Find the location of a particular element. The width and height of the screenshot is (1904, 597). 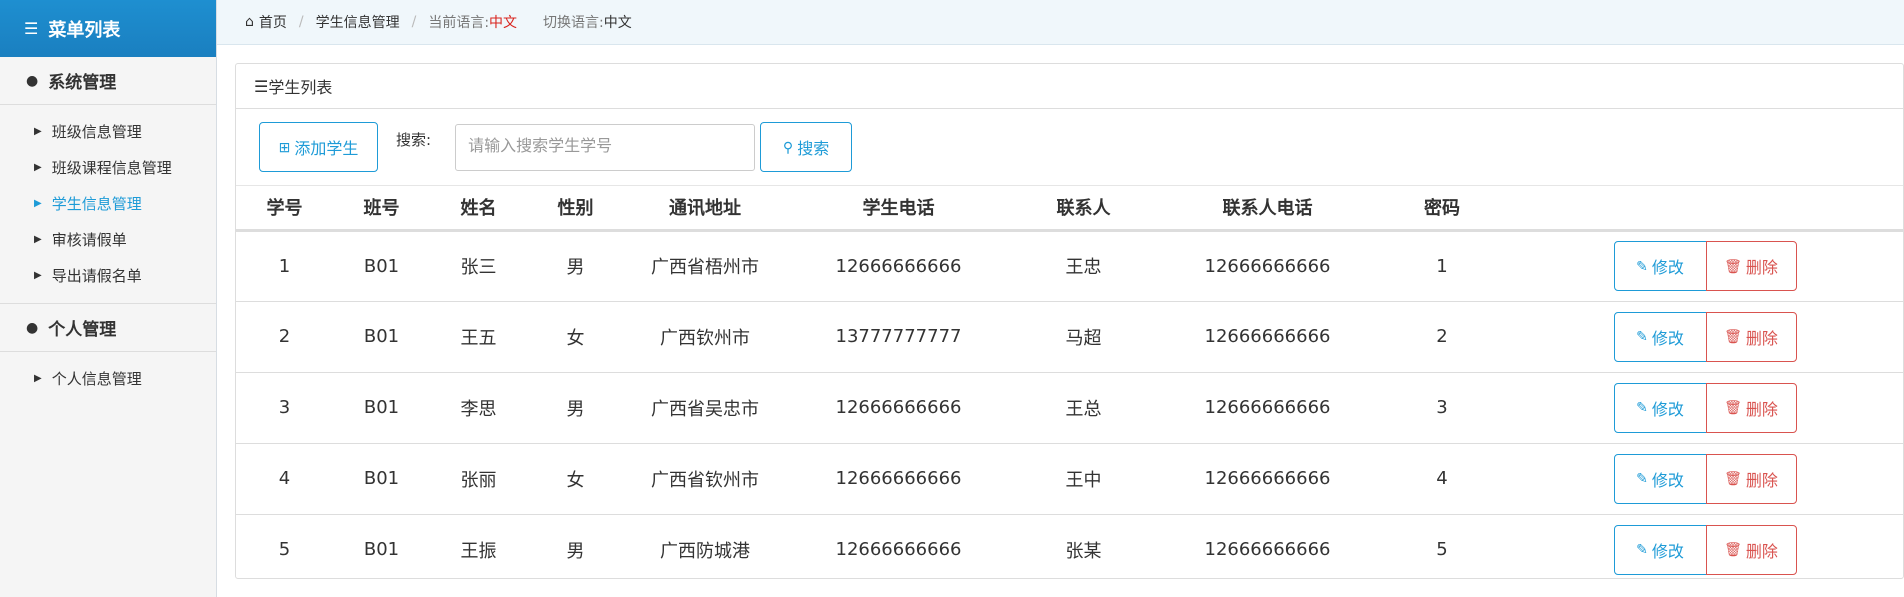

header-phone: 学生电话 is located at coordinates (898, 209).